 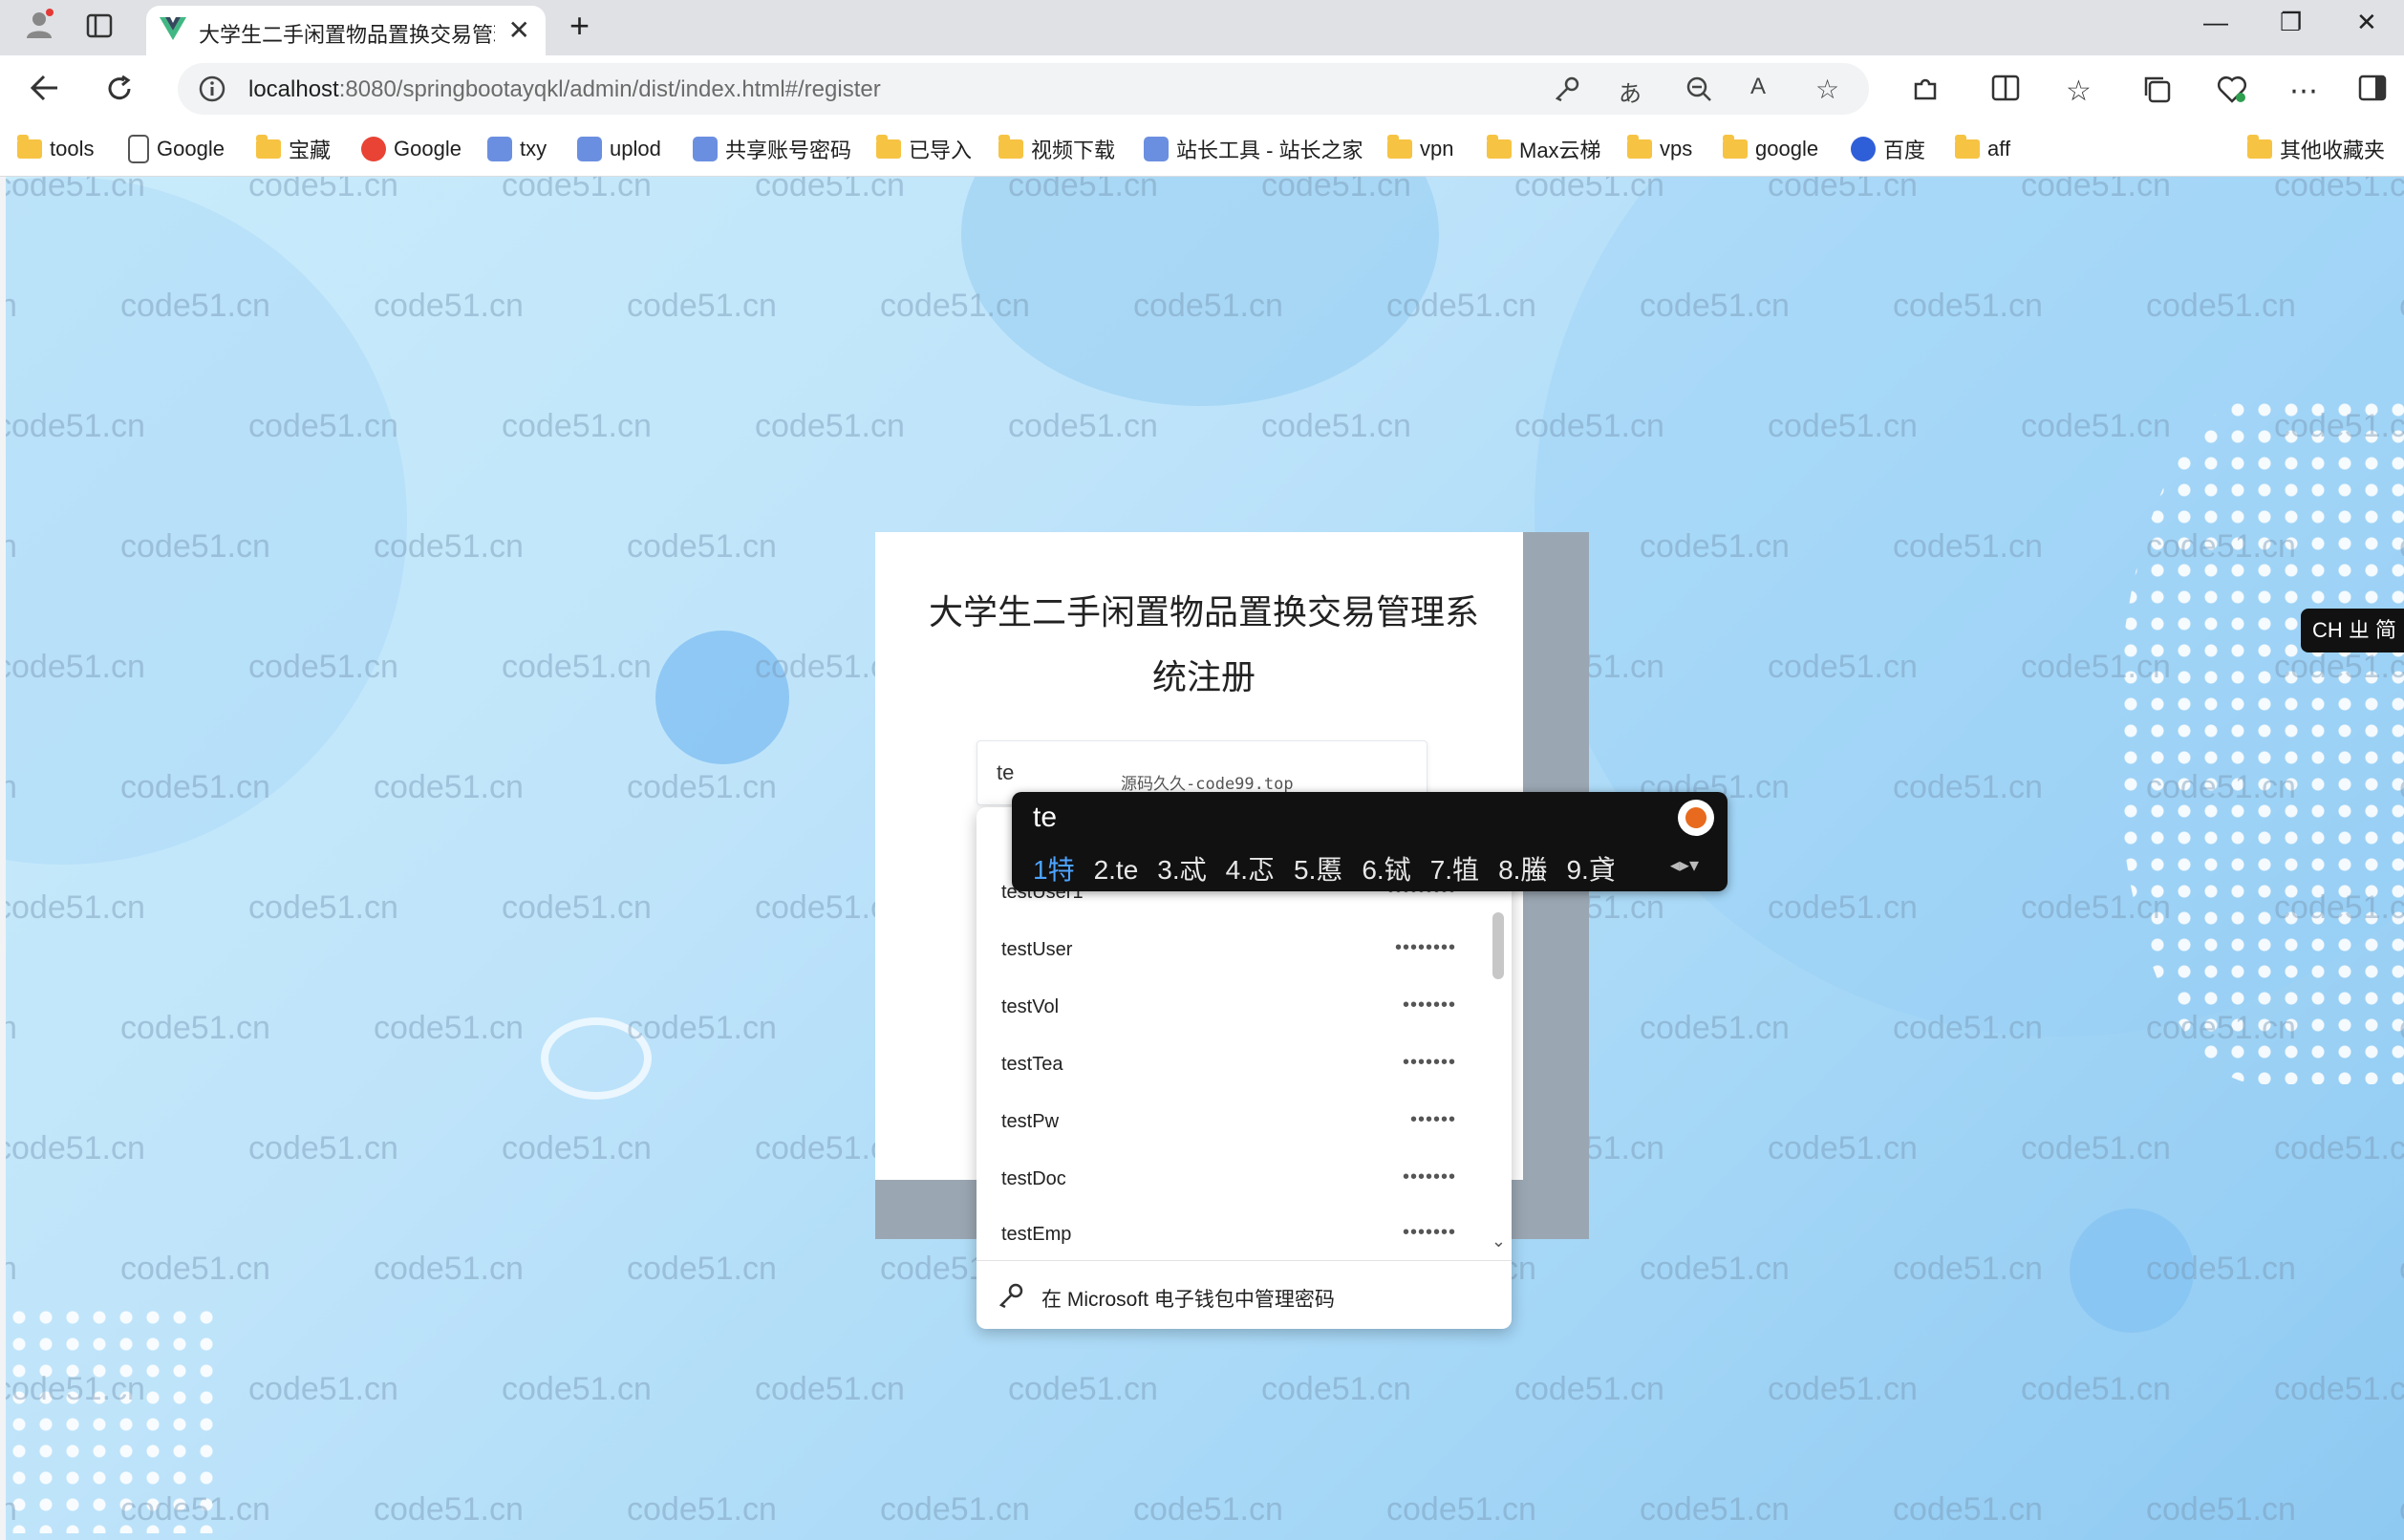 I want to click on autofill-item: testEmp •••••••, so click(x=1230, y=1236).